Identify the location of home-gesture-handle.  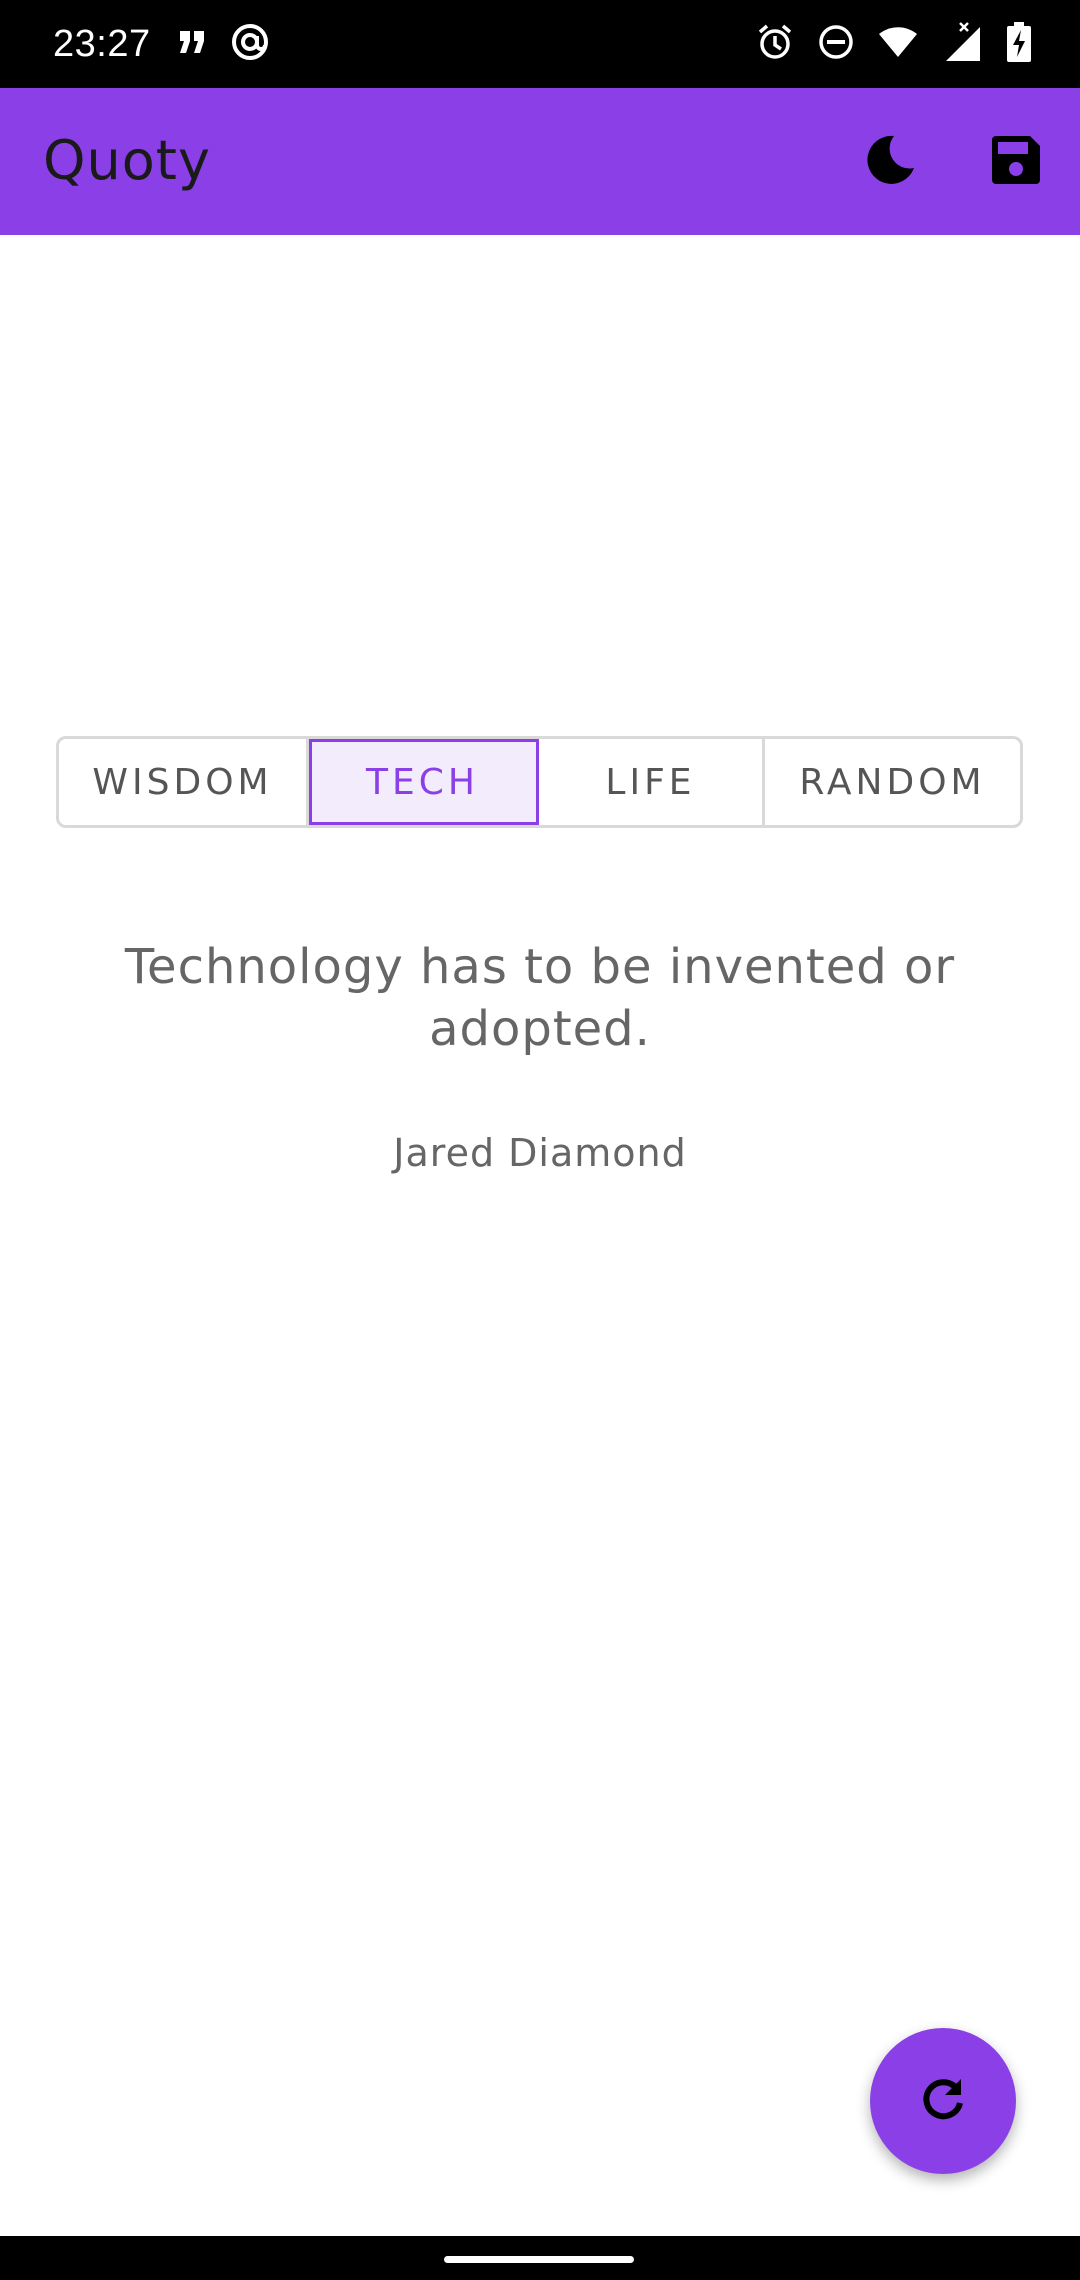
(539, 2259).